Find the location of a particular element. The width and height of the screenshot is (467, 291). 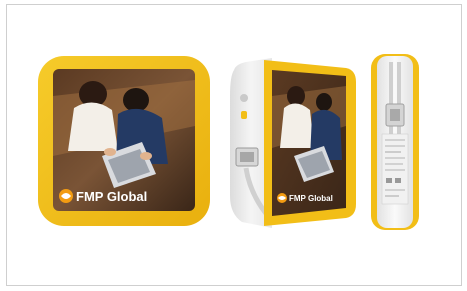

led-indicator is located at coordinates (244, 115).